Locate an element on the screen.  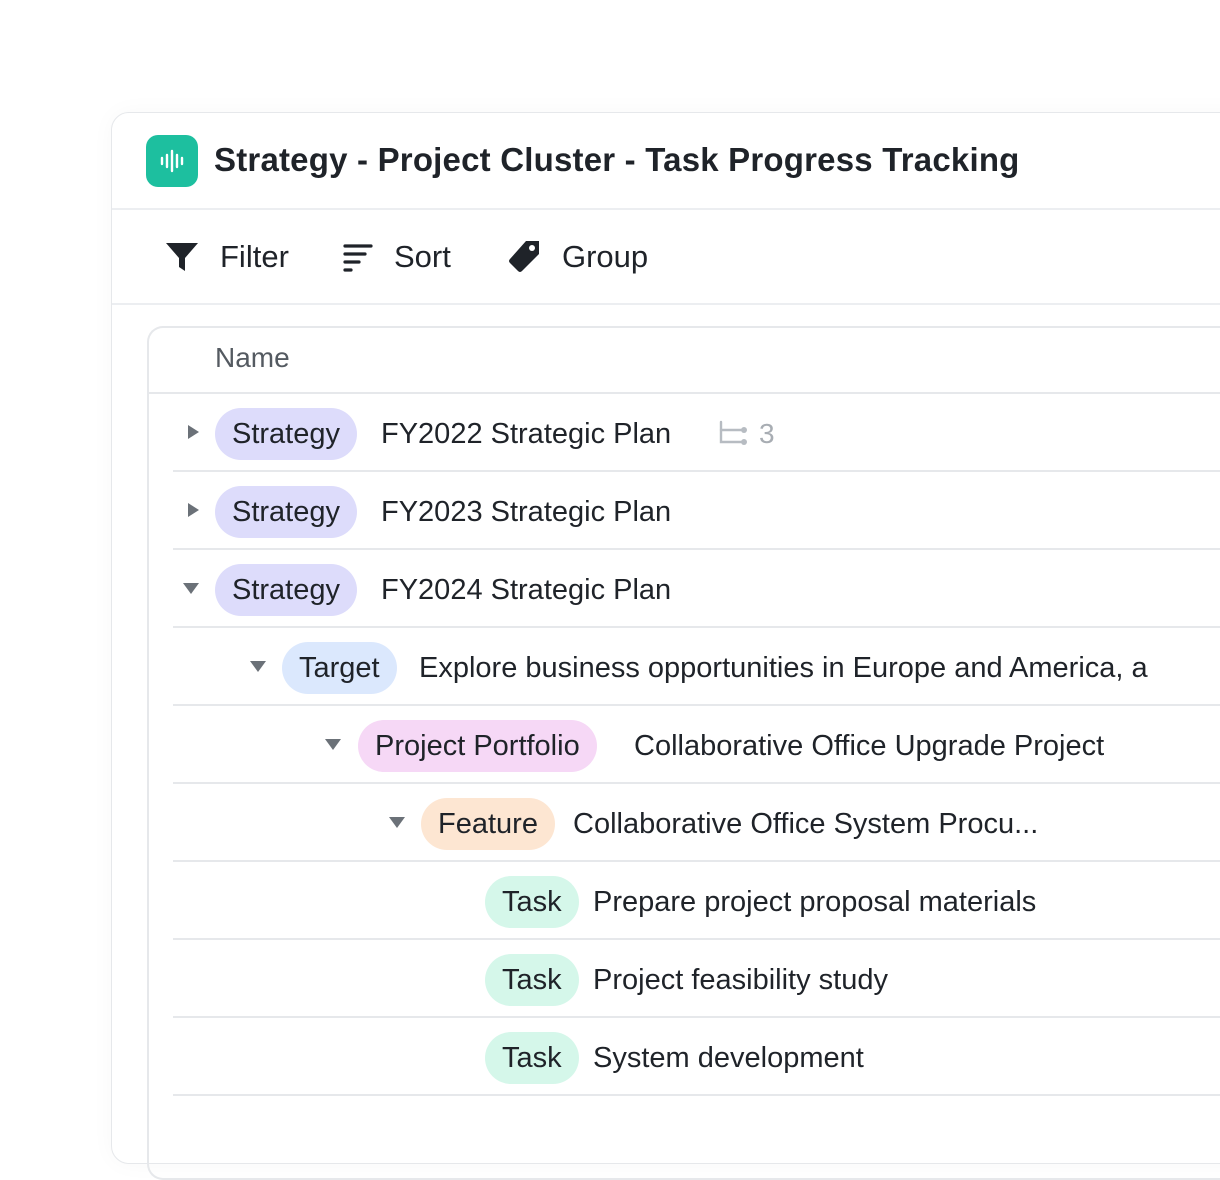
toolbar: Filter Sort Group is located at coordinates (666, 257).